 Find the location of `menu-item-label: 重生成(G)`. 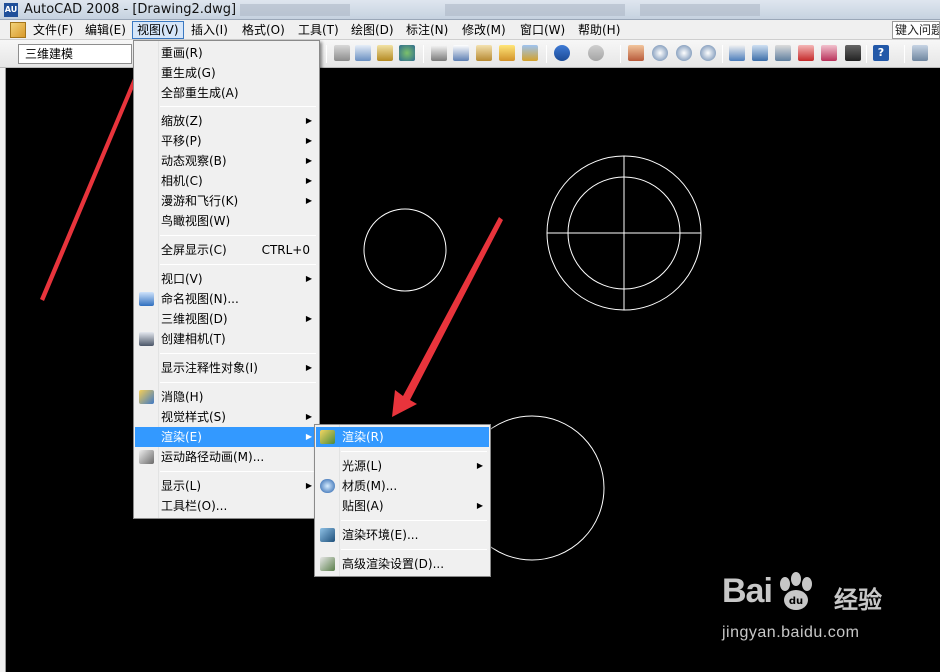

menu-item-label: 重生成(G) is located at coordinates (188, 73).